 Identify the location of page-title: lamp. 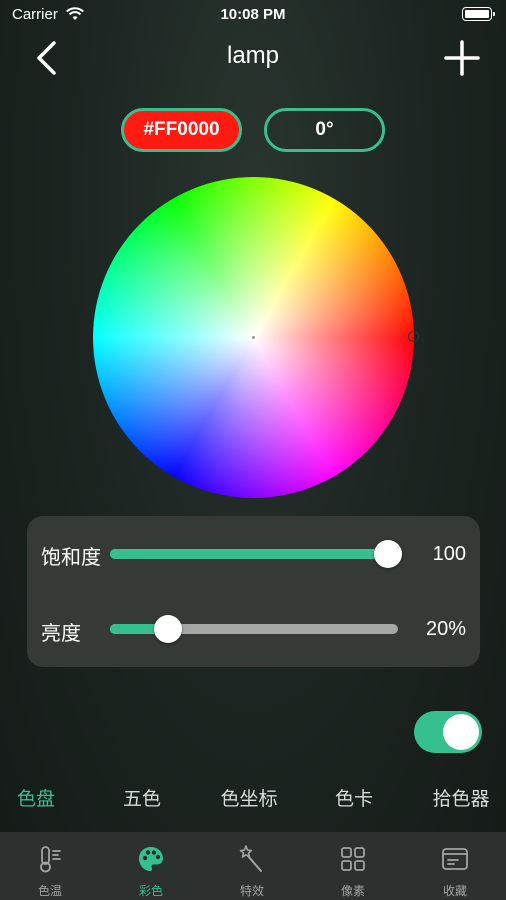
(253, 55).